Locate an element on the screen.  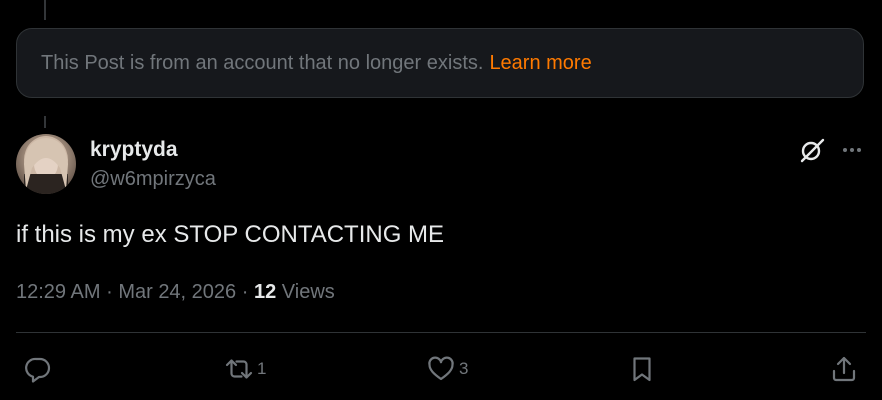
author-handle: @w6mpirzyca is located at coordinates (153, 179).